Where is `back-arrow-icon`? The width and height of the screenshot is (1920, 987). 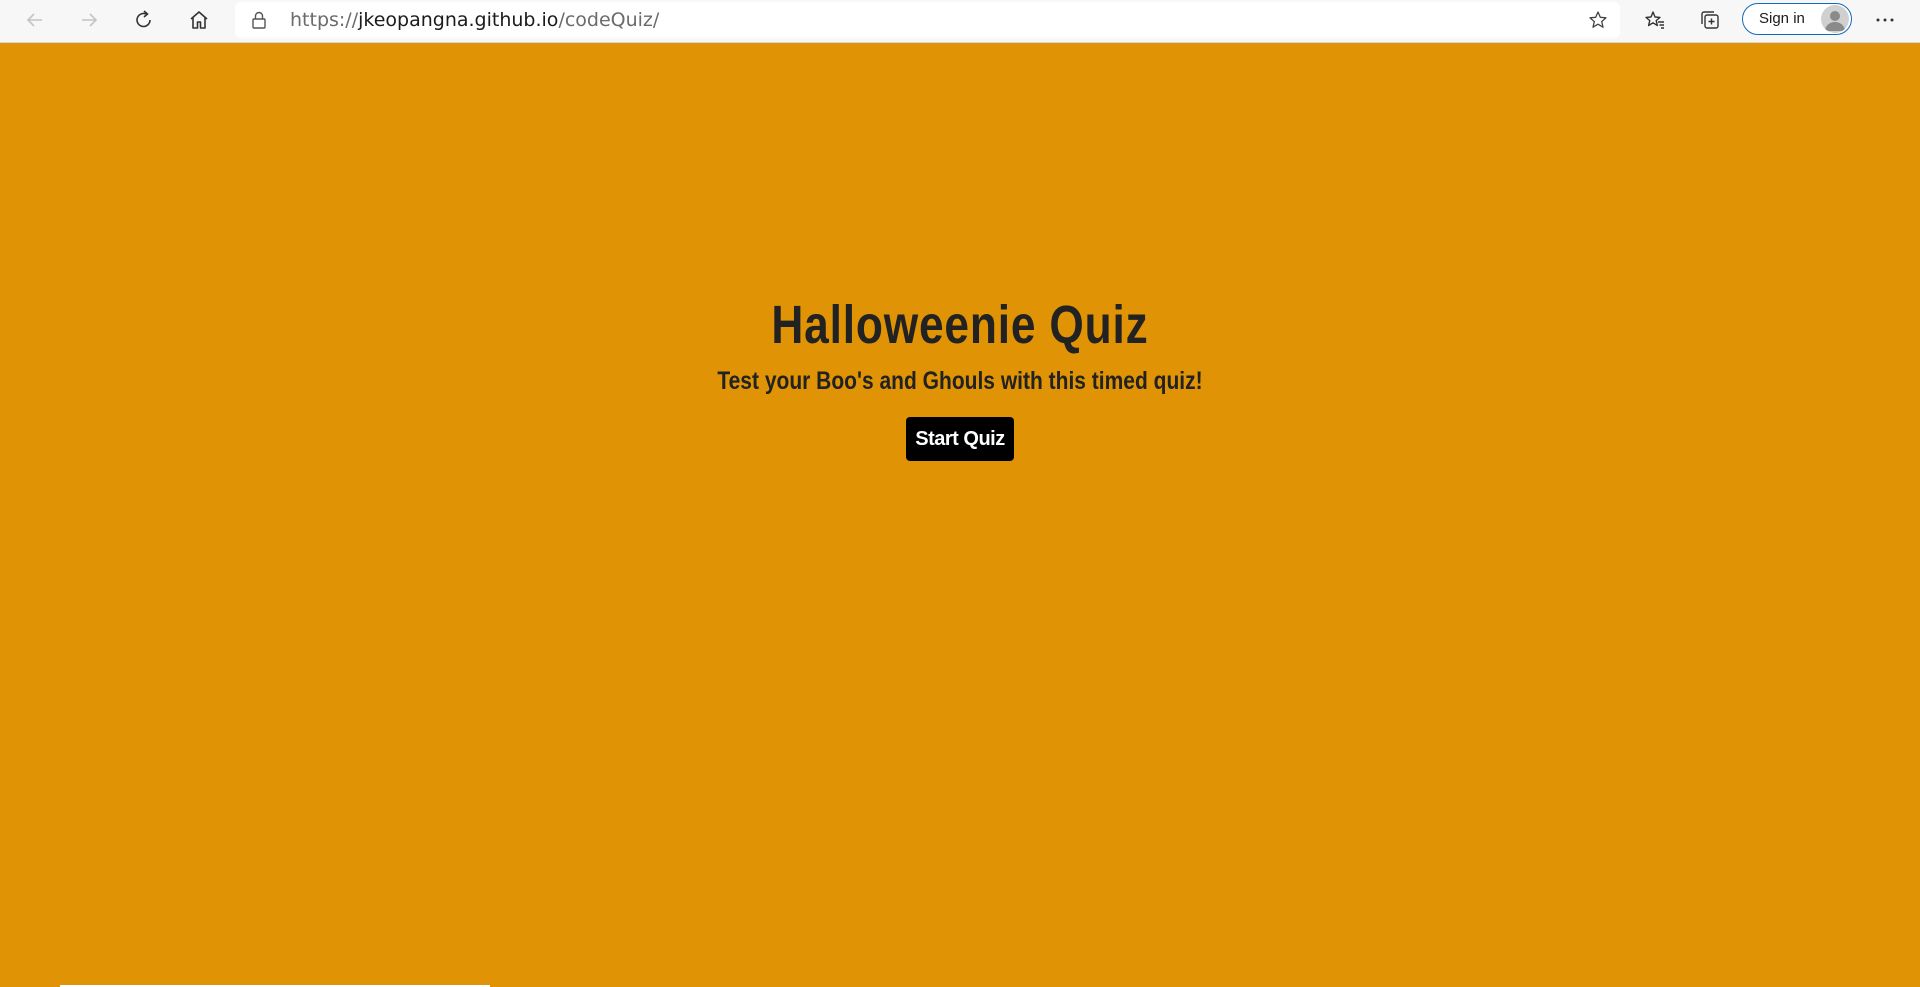 back-arrow-icon is located at coordinates (34, 20).